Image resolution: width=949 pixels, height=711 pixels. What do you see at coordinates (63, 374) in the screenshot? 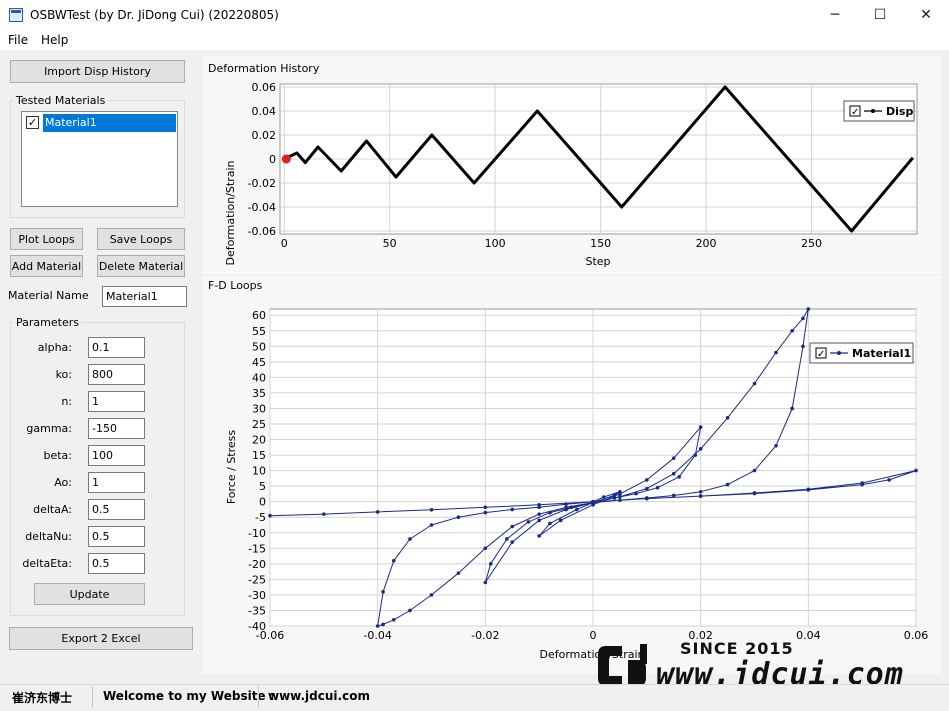
I see `param-ko-label: ko:` at bounding box center [63, 374].